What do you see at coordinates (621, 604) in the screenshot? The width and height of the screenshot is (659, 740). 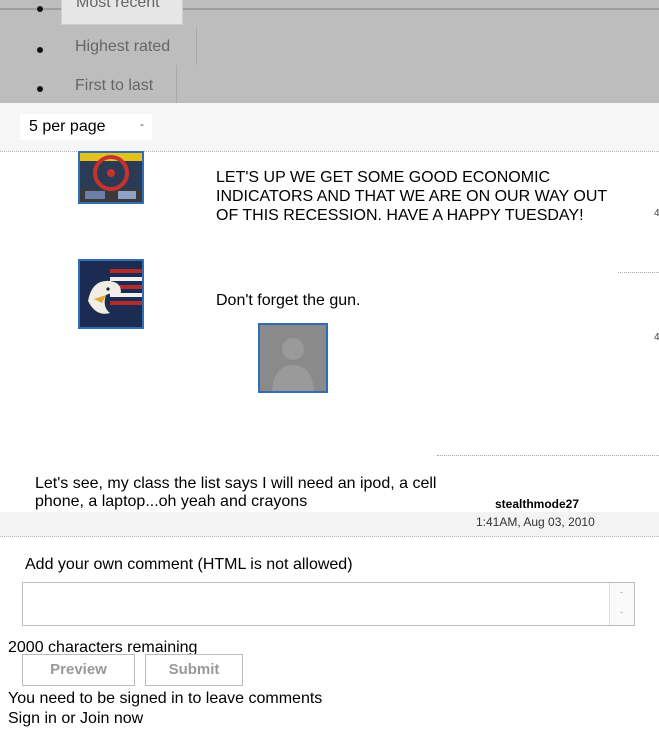 I see `textarea-scrollbar: - -` at bounding box center [621, 604].